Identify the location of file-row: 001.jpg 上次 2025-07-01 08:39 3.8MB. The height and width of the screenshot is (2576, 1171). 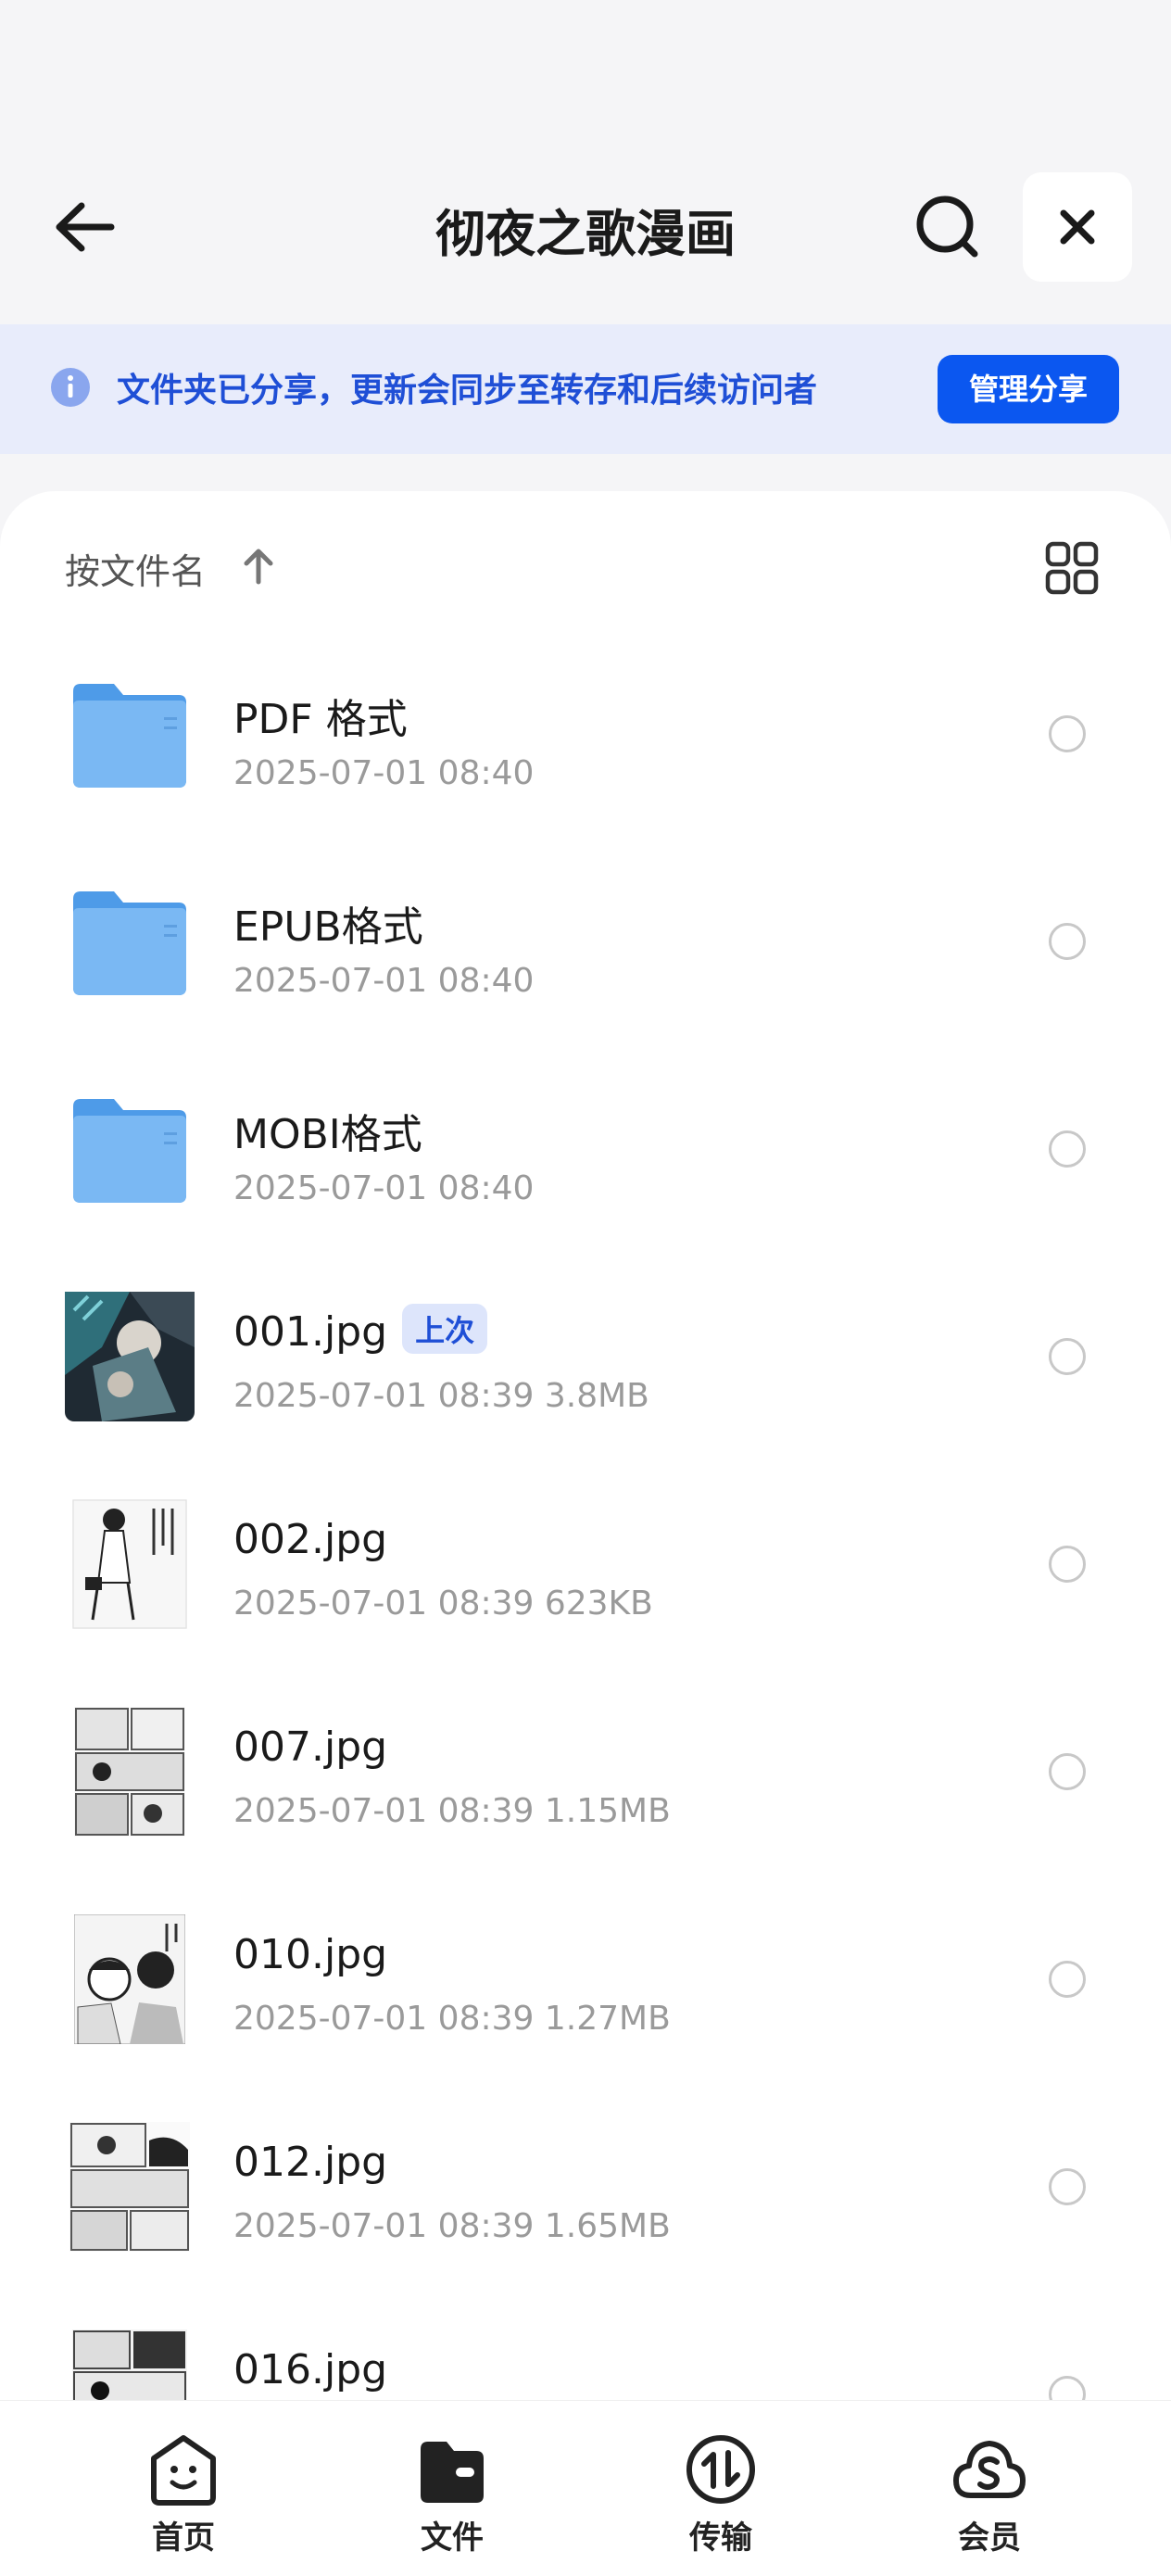
(585, 1366).